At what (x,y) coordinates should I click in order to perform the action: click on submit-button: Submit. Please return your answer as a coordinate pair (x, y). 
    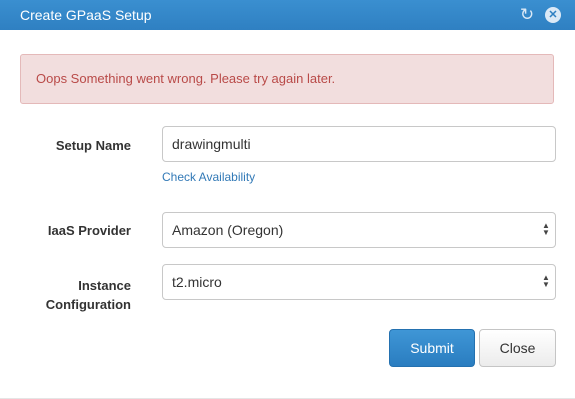
    Looking at the image, I should click on (432, 348).